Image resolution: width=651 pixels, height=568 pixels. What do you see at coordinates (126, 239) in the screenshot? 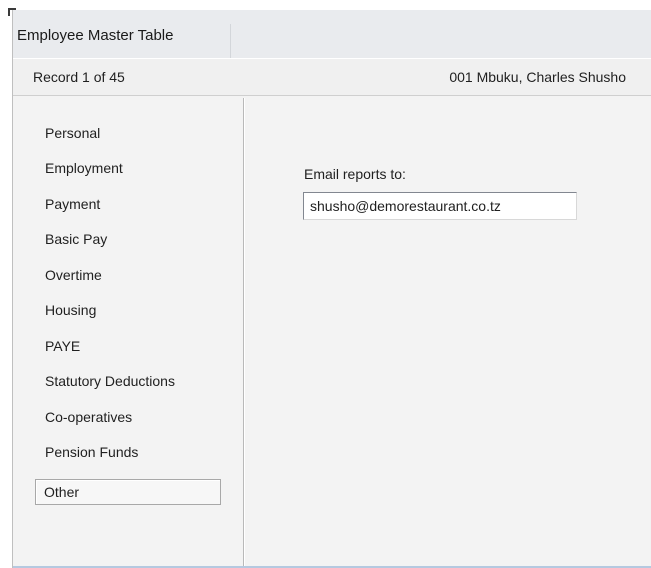
I see `nav-item-basic-pay: Basic Pay` at bounding box center [126, 239].